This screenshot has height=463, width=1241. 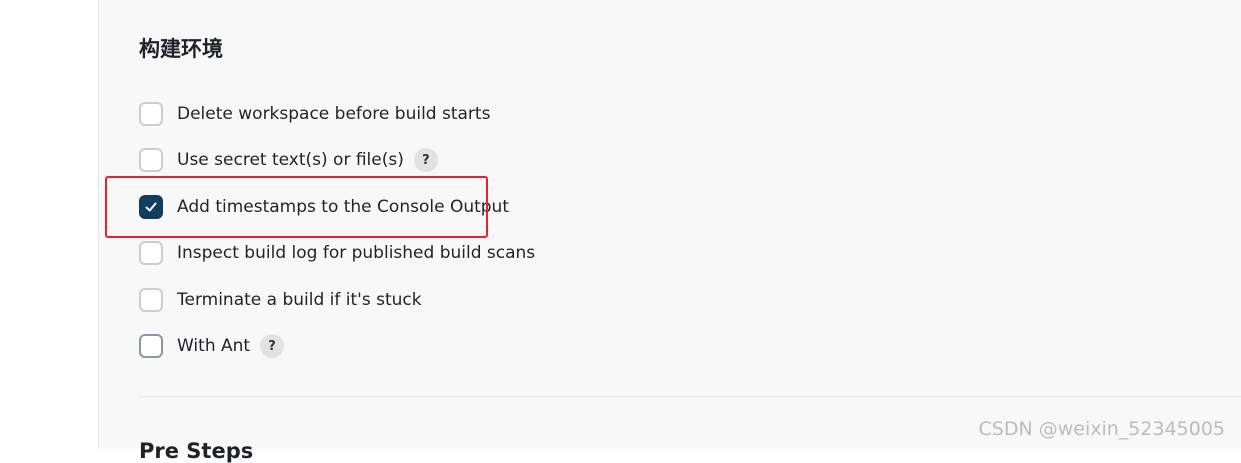 What do you see at coordinates (334, 114) in the screenshot?
I see `option-label: Delete workspace before build starts` at bounding box center [334, 114].